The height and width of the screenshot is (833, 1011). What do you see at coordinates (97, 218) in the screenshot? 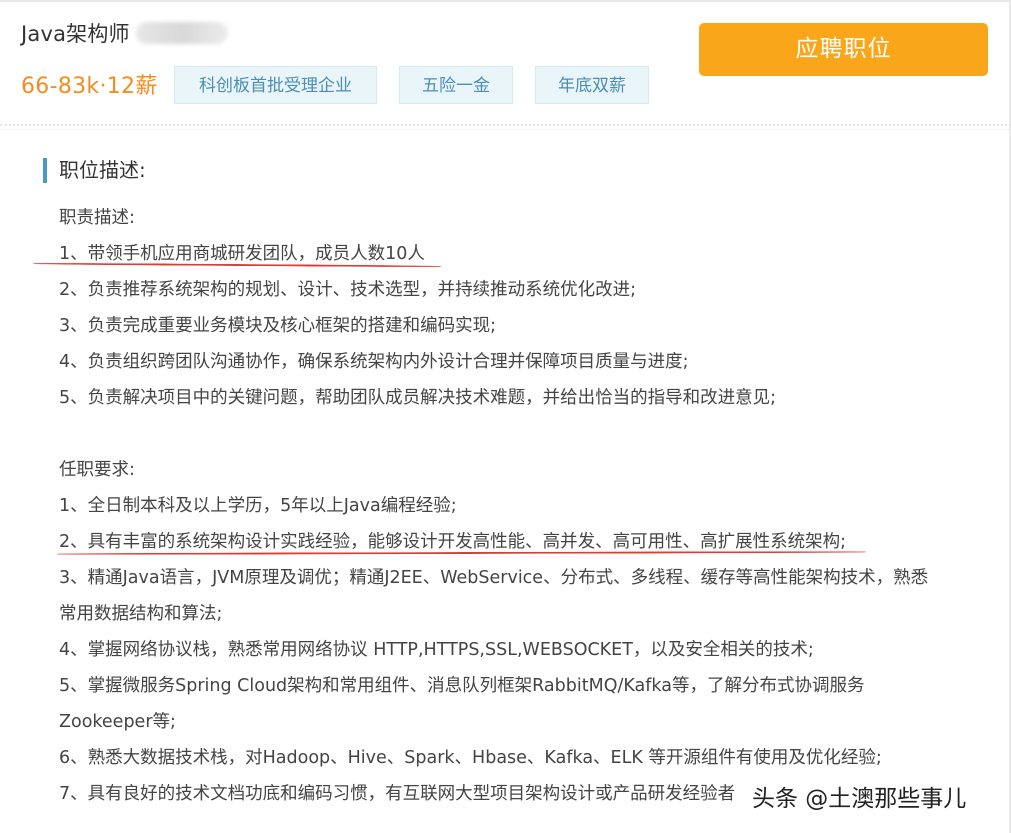
I see `responsibilities-heading: 职责描述:` at bounding box center [97, 218].